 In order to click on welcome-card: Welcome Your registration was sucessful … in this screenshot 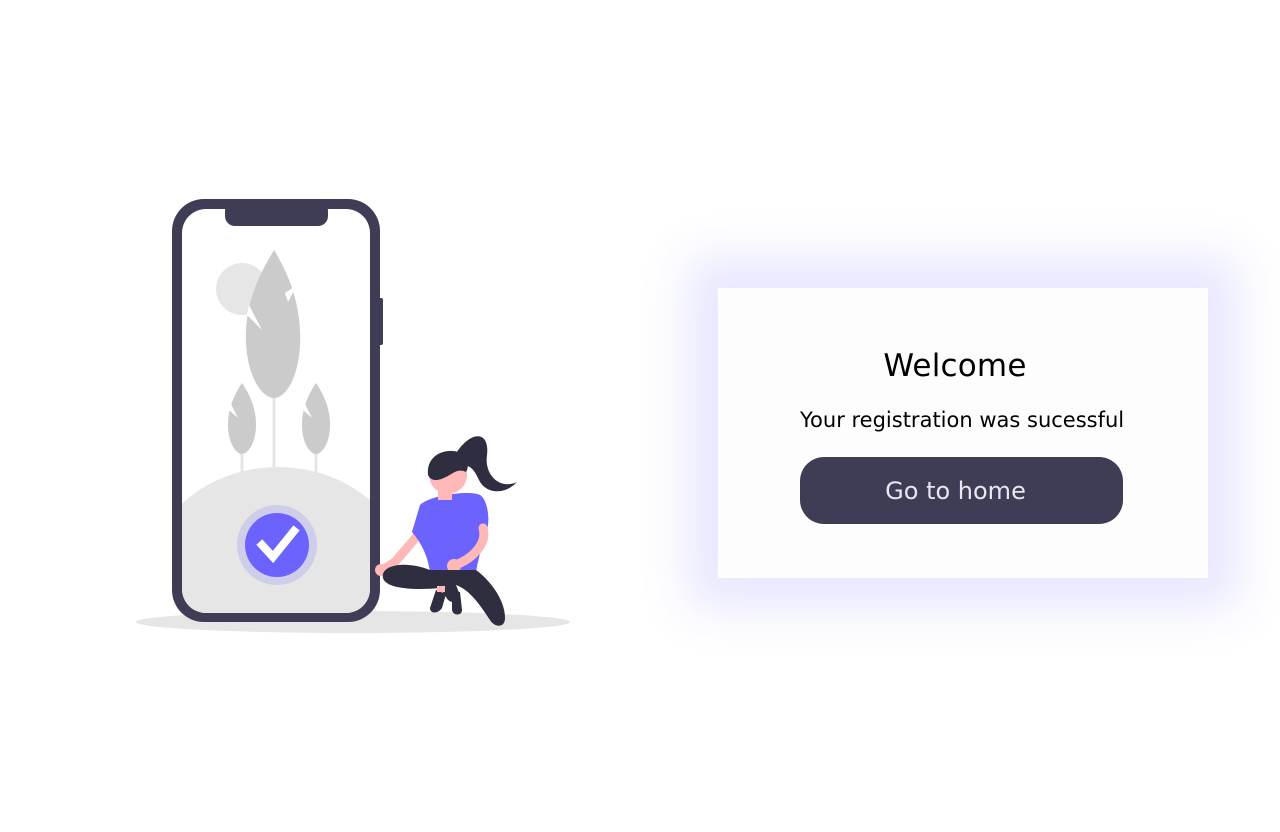, I will do `click(963, 433)`.